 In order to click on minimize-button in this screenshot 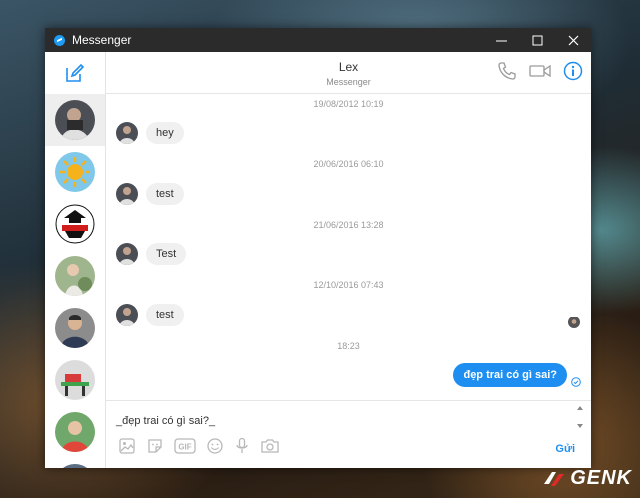, I will do `click(501, 40)`.